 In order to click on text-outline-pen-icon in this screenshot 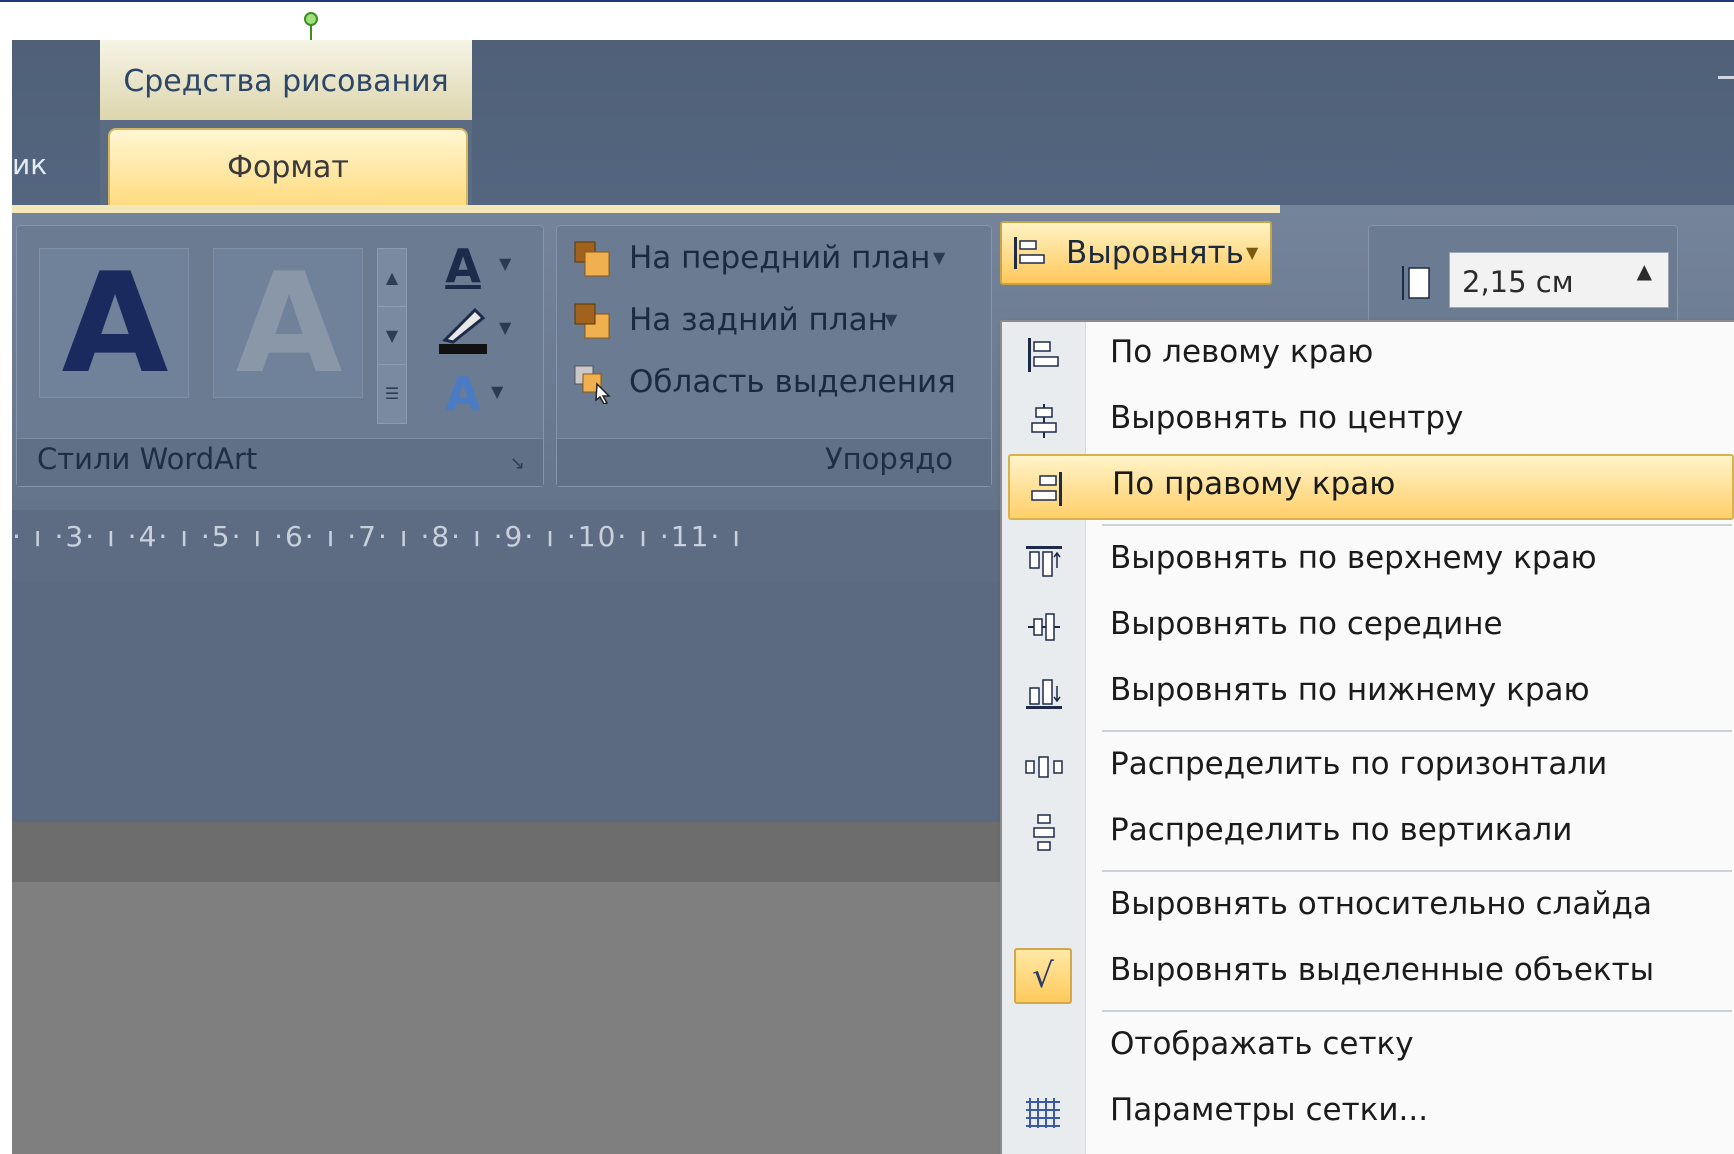, I will do `click(463, 330)`.